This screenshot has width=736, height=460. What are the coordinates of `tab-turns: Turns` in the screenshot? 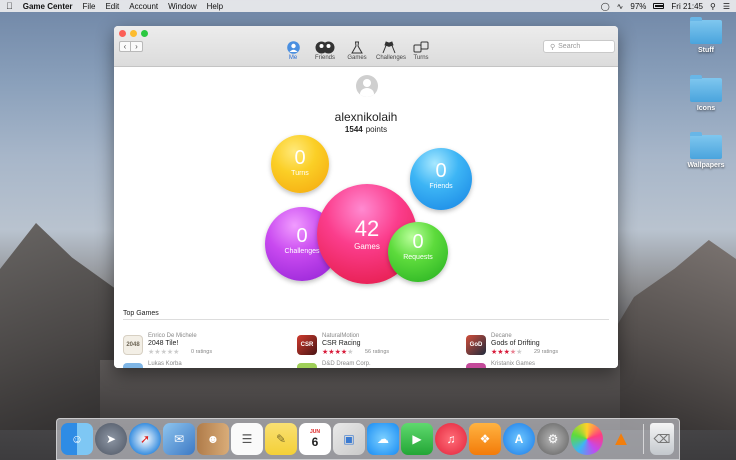 It's located at (421, 50).